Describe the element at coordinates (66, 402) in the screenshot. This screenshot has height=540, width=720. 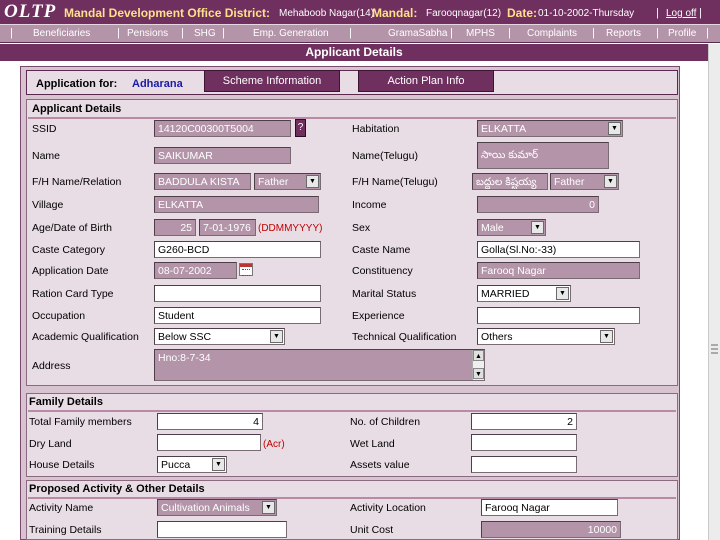
I see `family-details-heading: Family Details` at that location.